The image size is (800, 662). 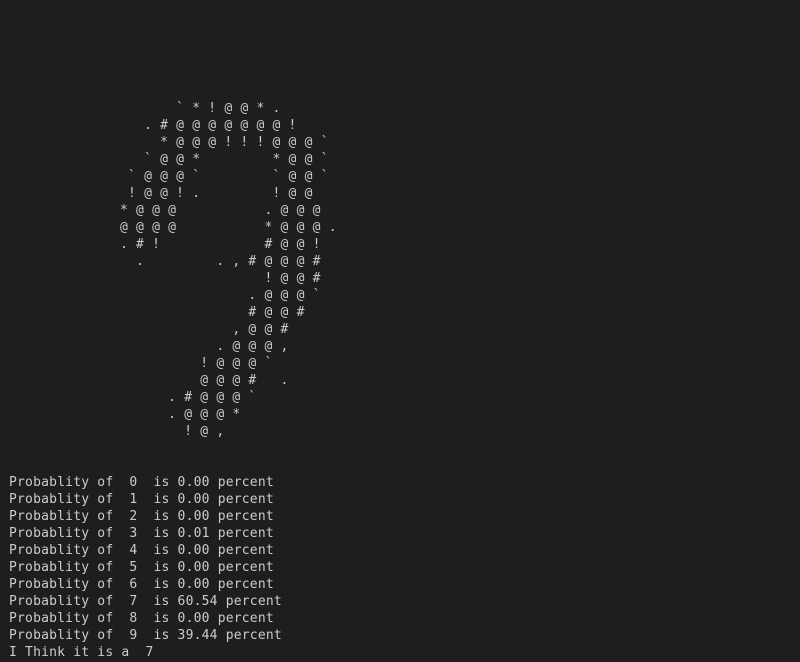 What do you see at coordinates (145, 635) in the screenshot?
I see `probability-line-9: Probablity of 9 is 39.44 percent` at bounding box center [145, 635].